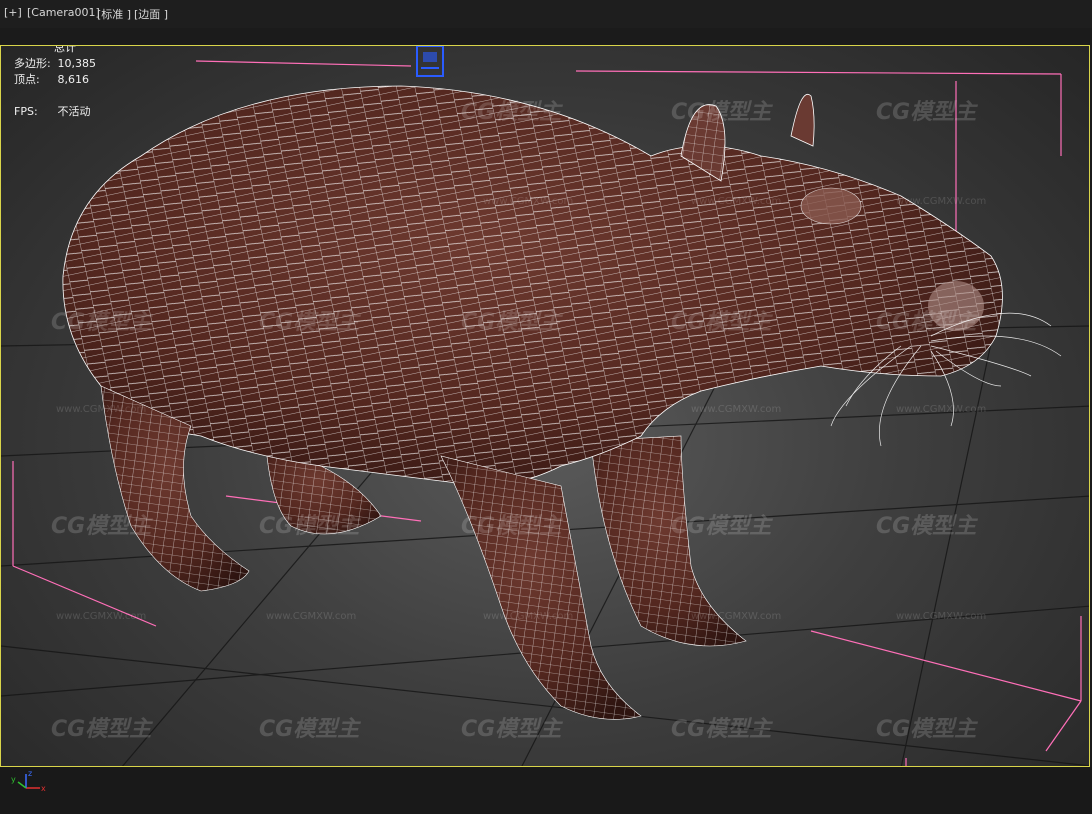  Describe the element at coordinates (52, 111) in the screenshot. I see `stats-fps-row: FPS: 不活动` at that location.